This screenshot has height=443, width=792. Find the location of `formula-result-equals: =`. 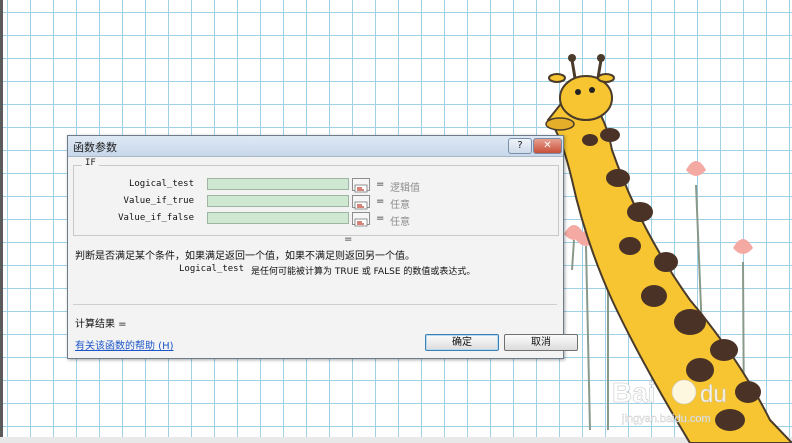

formula-result-equals: = is located at coordinates (348, 239).